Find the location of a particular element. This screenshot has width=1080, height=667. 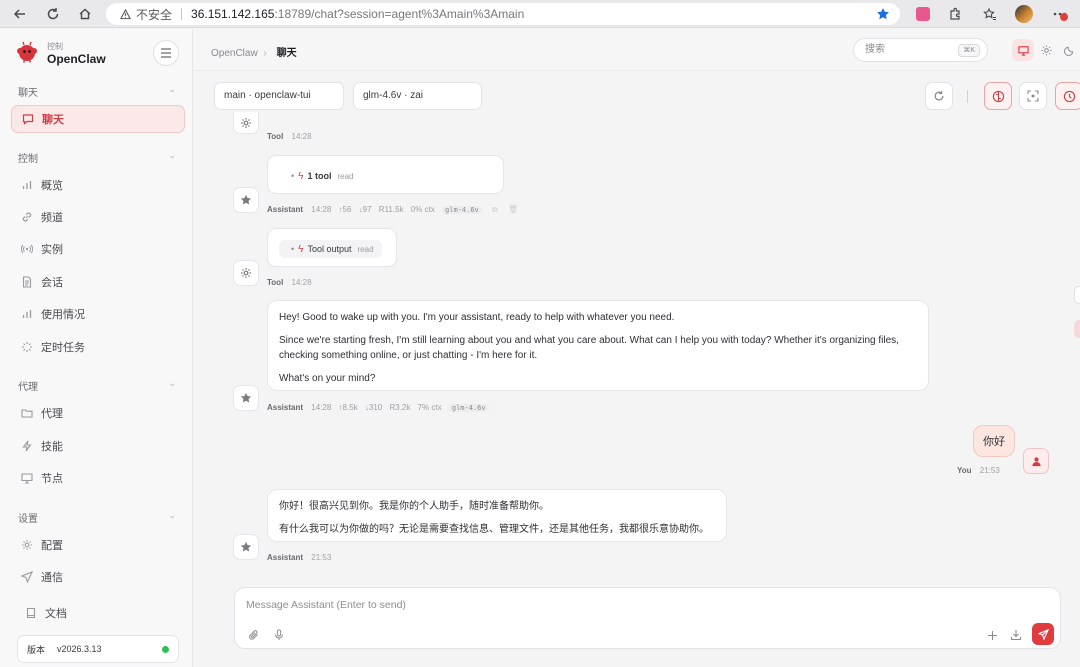

sidebar-item-cron: 定时任务 is located at coordinates (98, 347).